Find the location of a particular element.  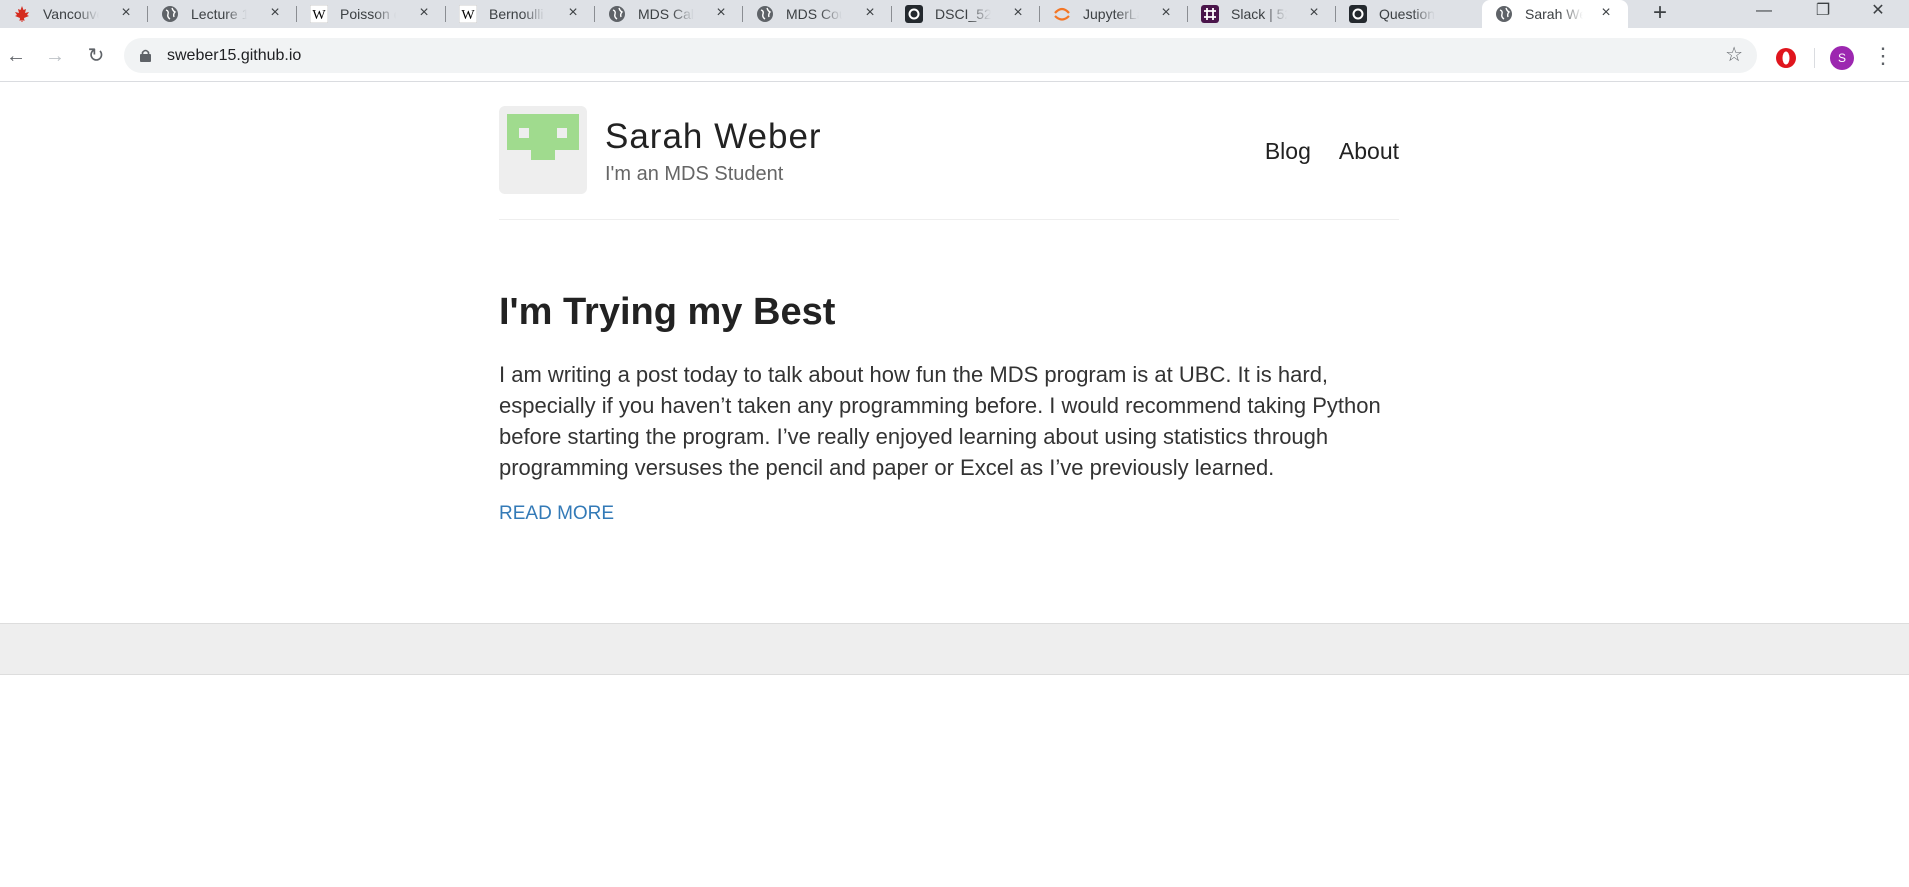

tab-title: JupyterLat is located at coordinates (1111, 14).